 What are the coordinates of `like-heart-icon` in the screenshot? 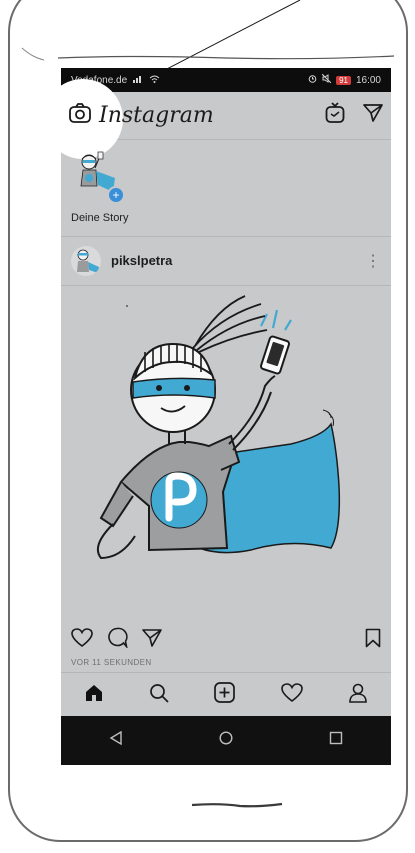 It's located at (82, 640).